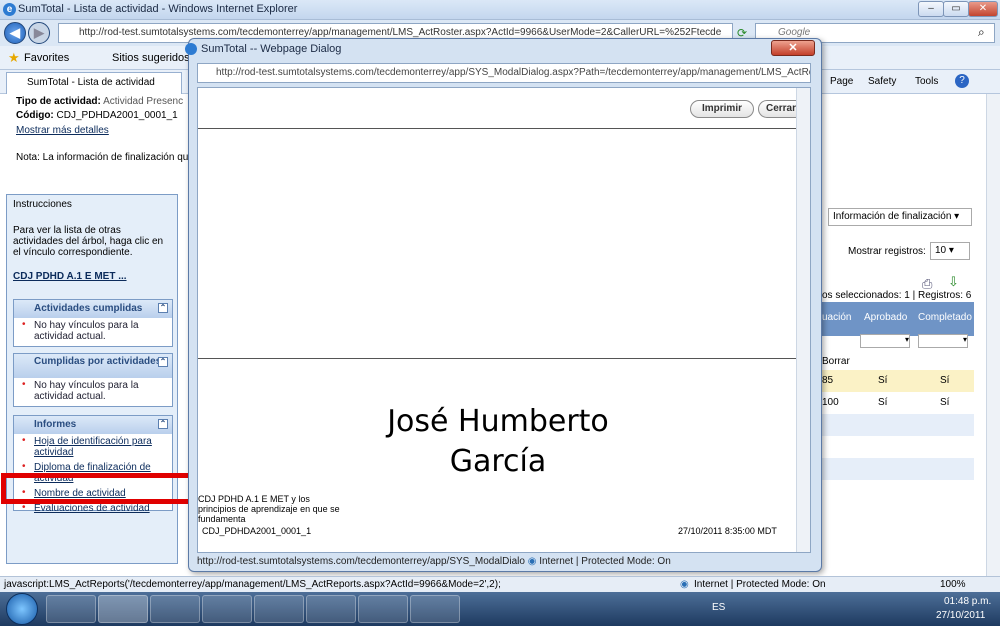  I want to click on dialog-scrollbar, so click(803, 320).